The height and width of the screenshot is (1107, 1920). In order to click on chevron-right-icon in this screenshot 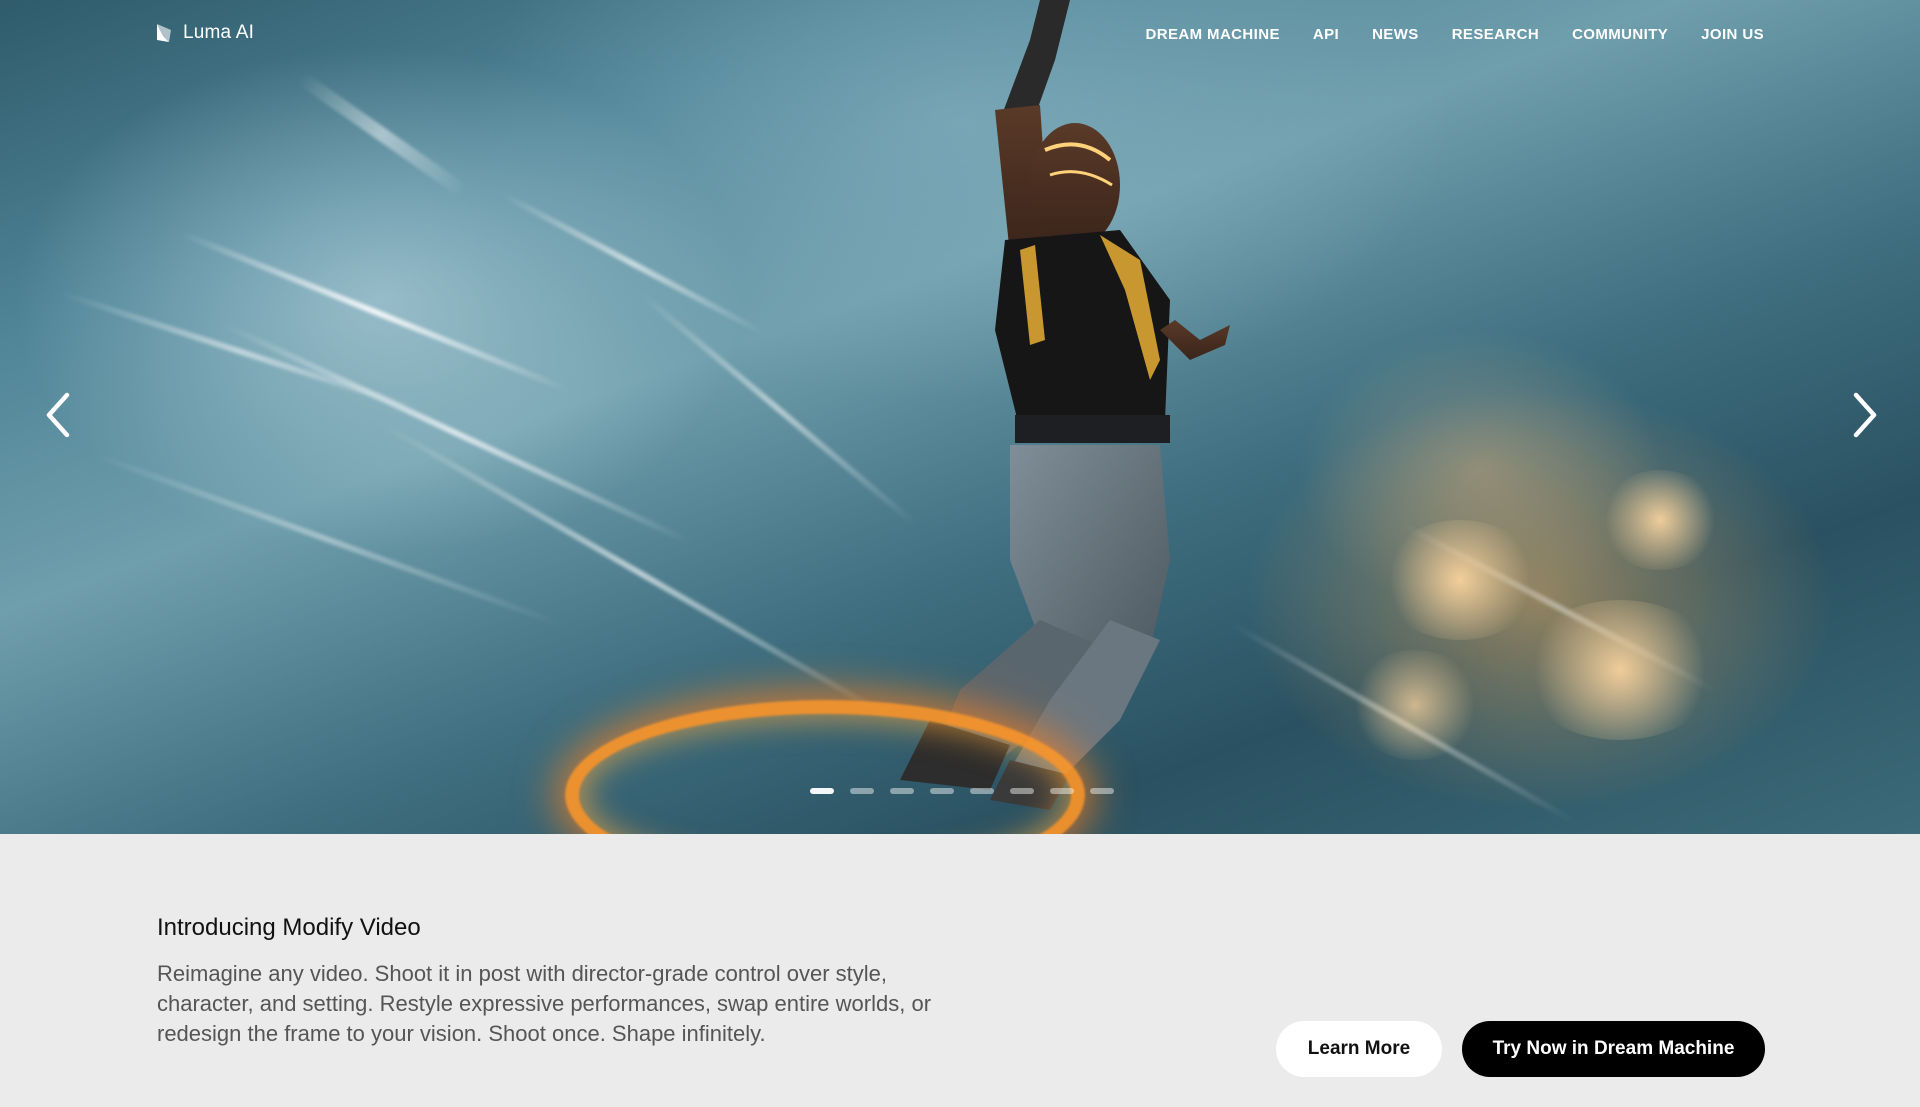, I will do `click(1865, 415)`.